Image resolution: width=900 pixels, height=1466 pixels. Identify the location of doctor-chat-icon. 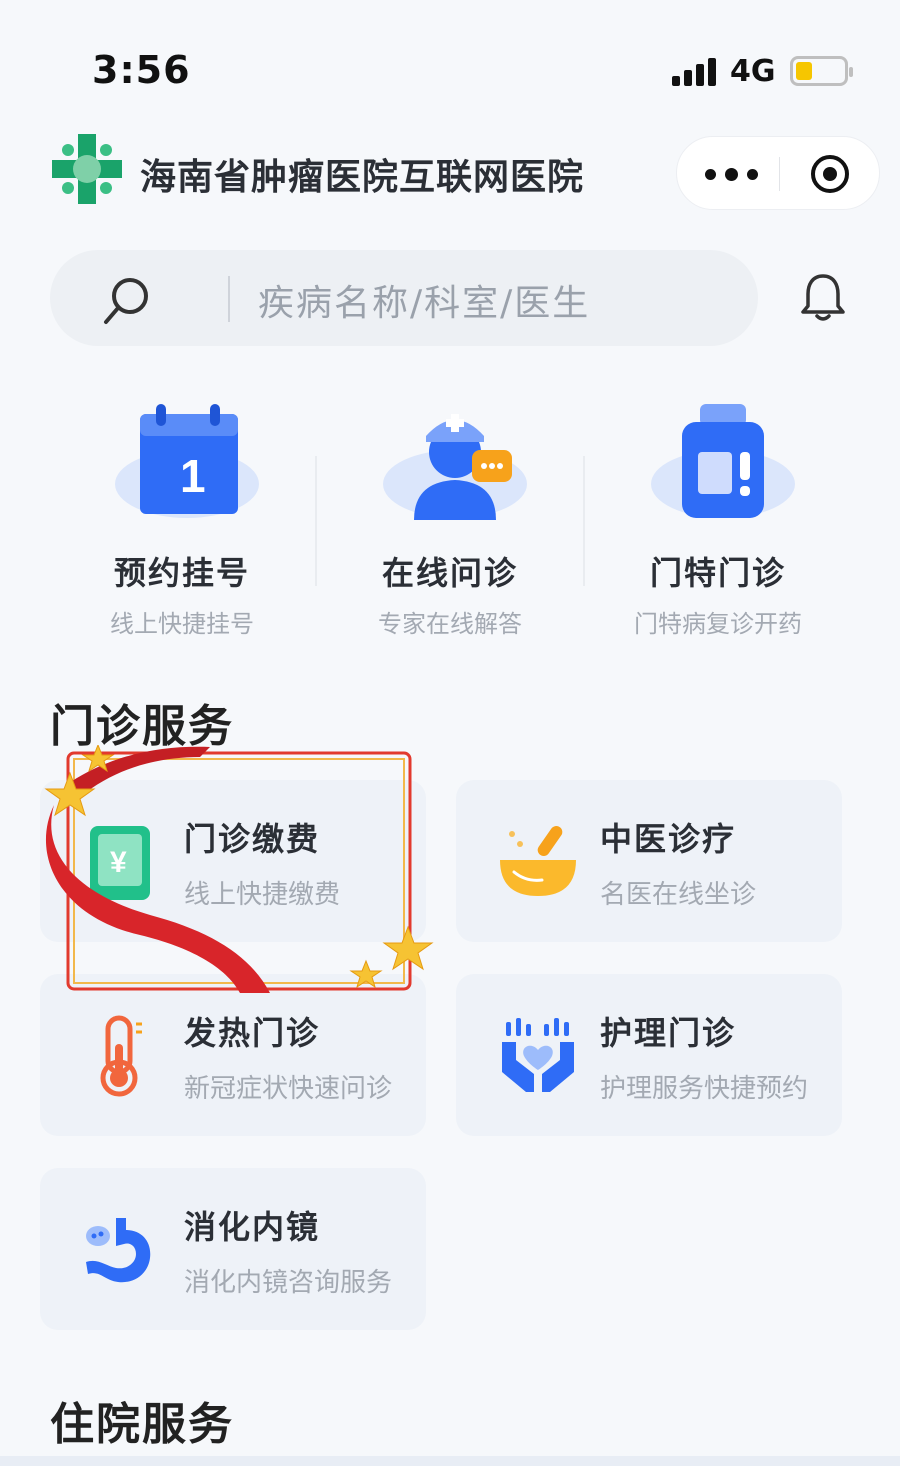
(455, 467).